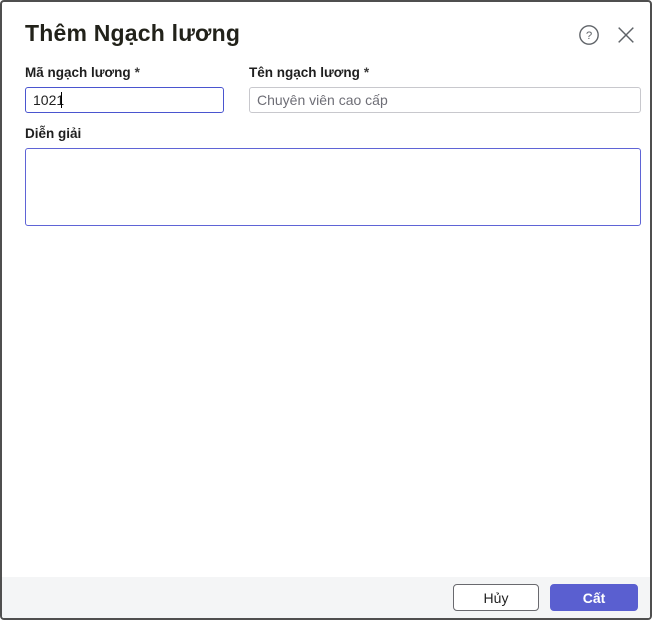 This screenshot has height=620, width=652. I want to click on salary-grade-code-label: Mã ngạch lương *, so click(82, 72).